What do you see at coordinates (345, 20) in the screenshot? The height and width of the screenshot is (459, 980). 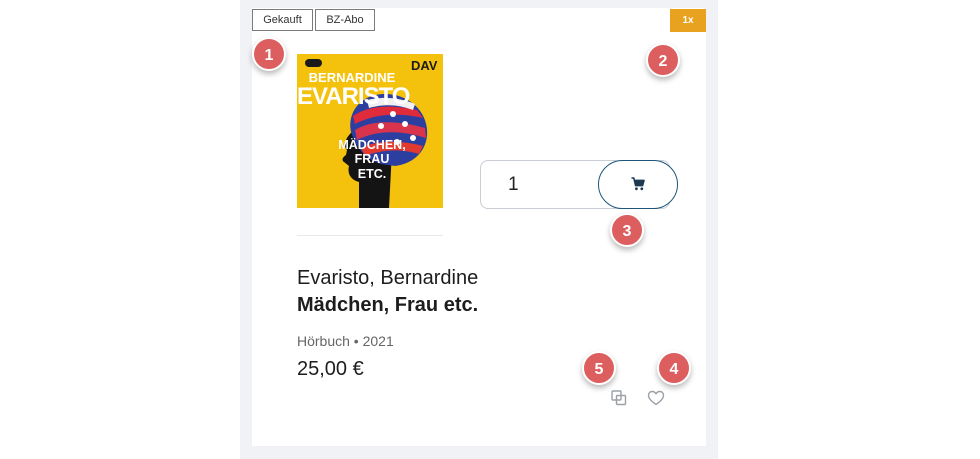 I see `subscription-tag: BZ-Abo` at bounding box center [345, 20].